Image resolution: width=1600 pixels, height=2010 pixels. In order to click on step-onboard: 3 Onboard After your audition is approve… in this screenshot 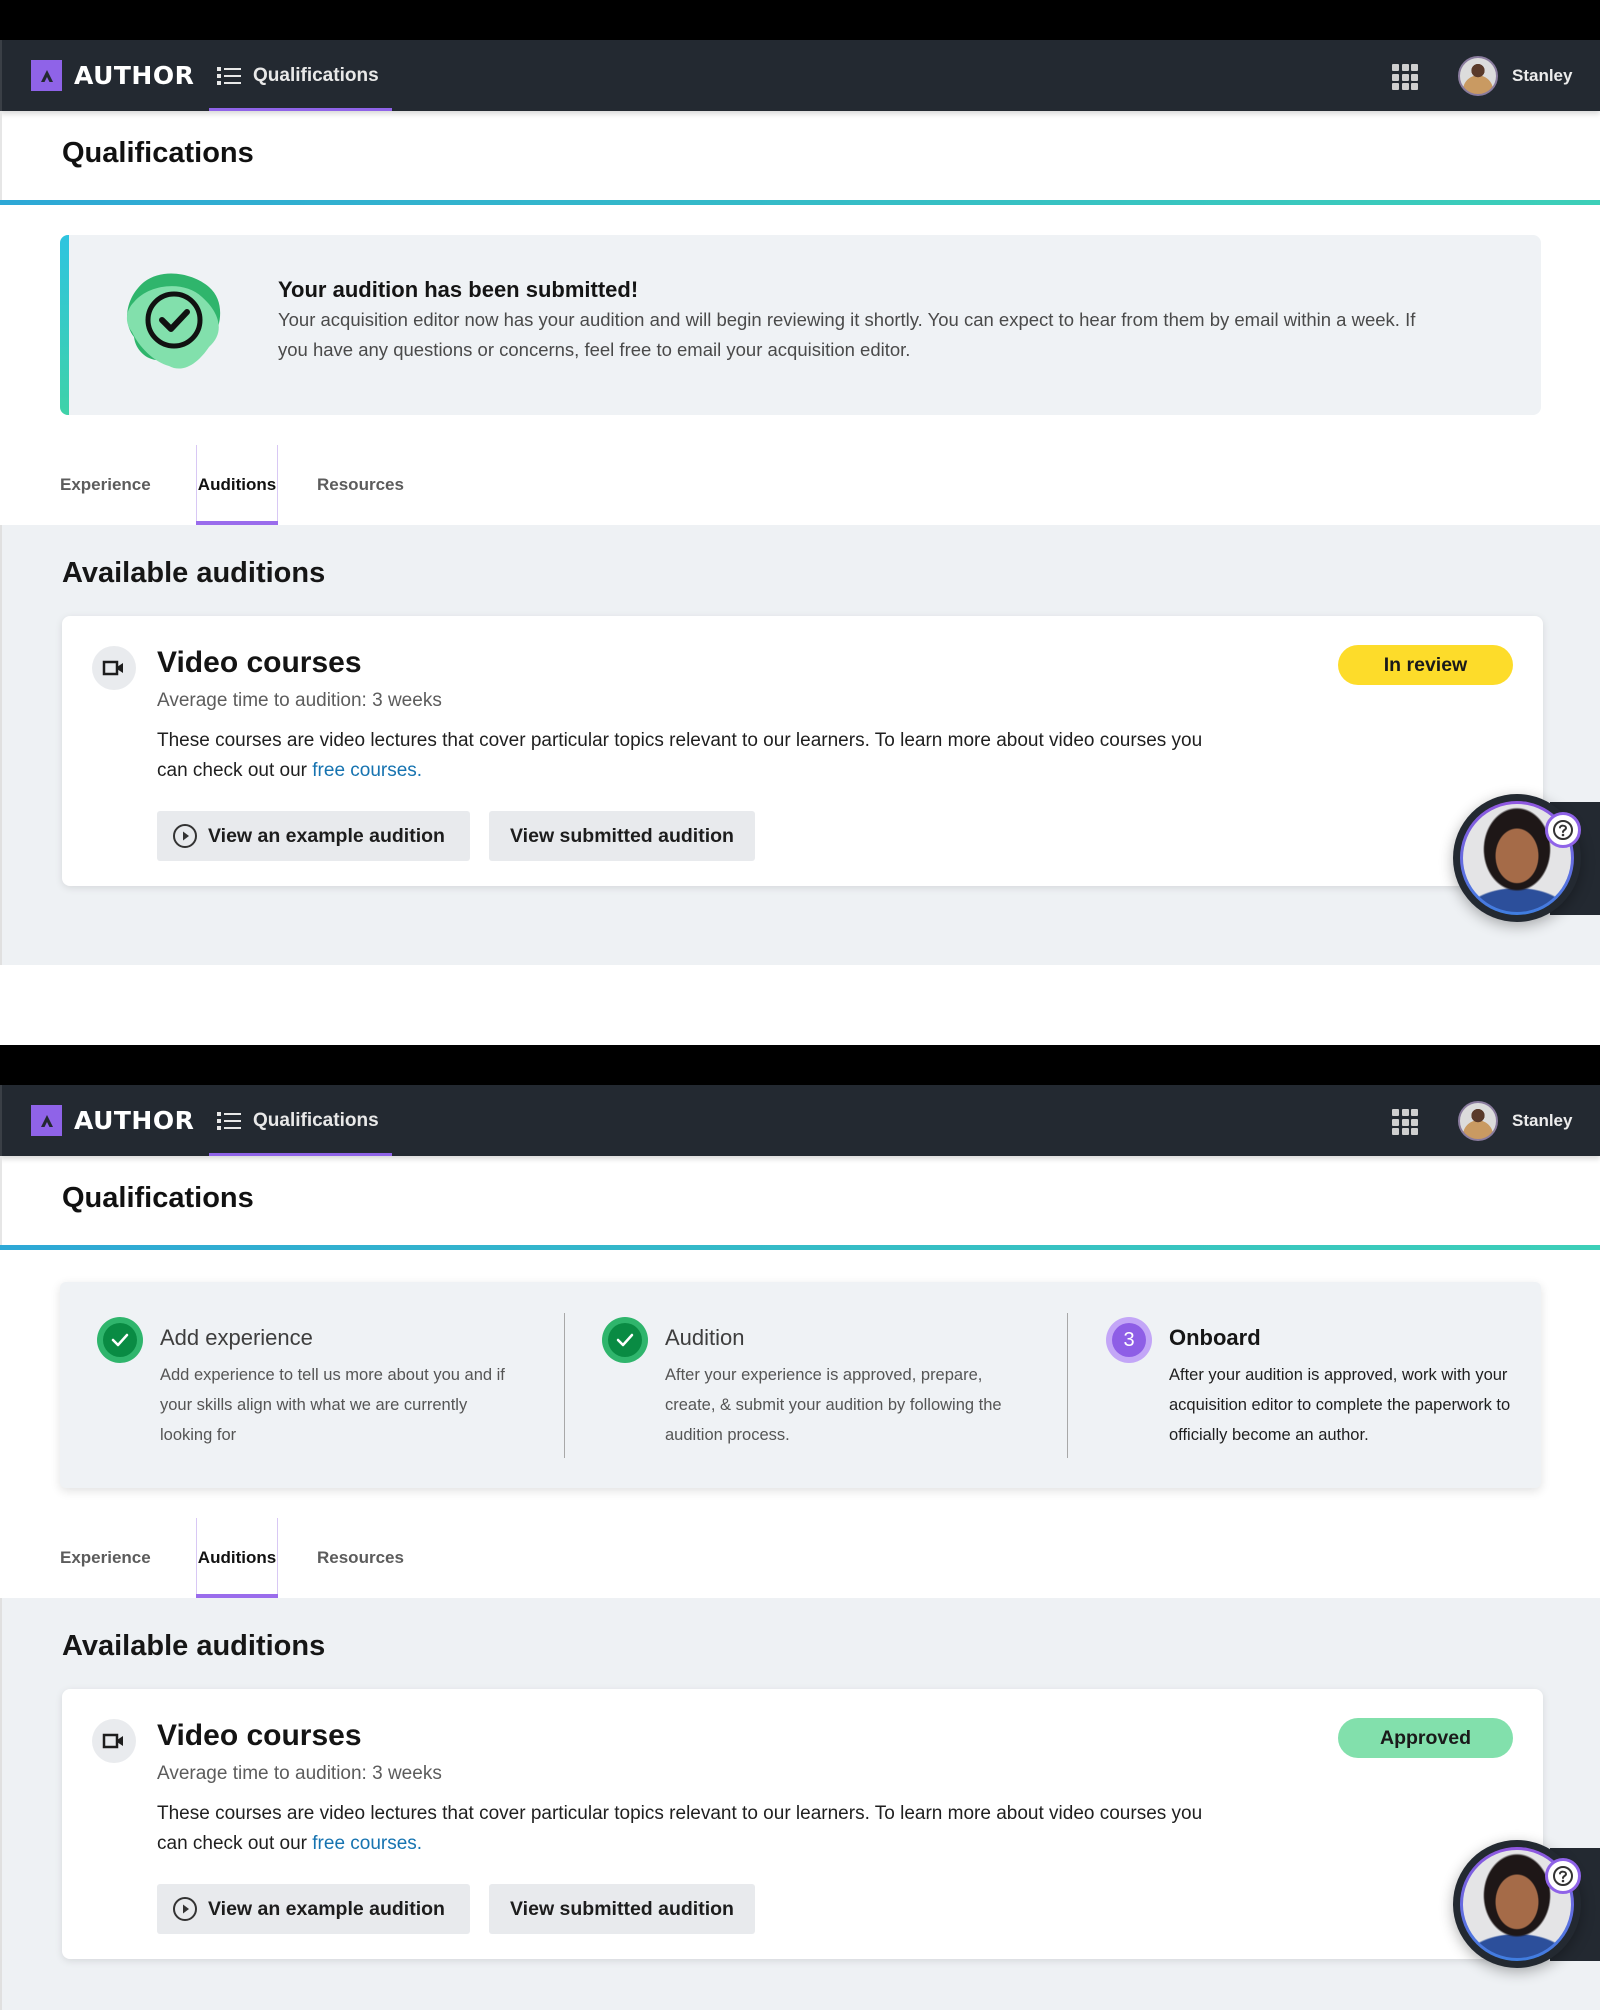, I will do `click(1316, 1389)`.